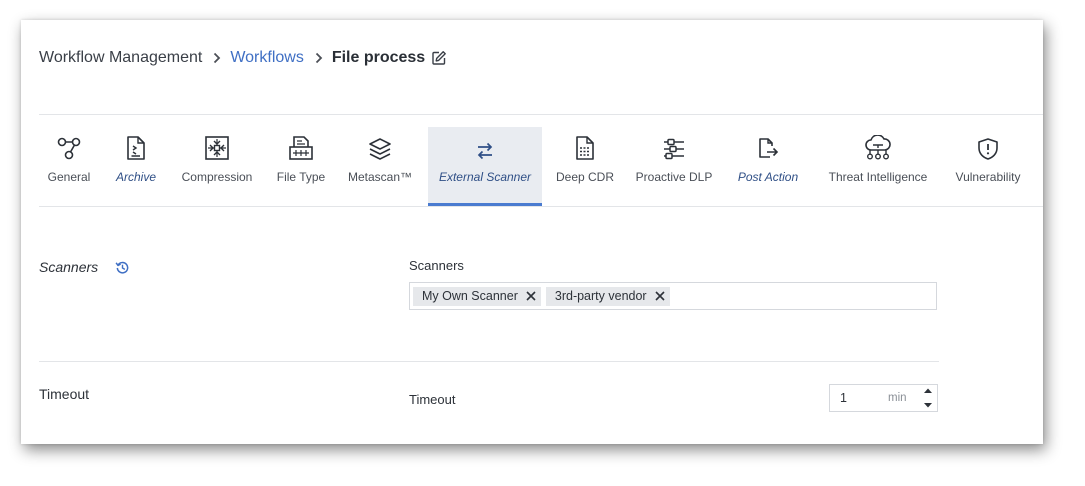  What do you see at coordinates (673, 296) in the screenshot?
I see `scanners-tag-input: My Own Scanner 3rd-party vendor` at bounding box center [673, 296].